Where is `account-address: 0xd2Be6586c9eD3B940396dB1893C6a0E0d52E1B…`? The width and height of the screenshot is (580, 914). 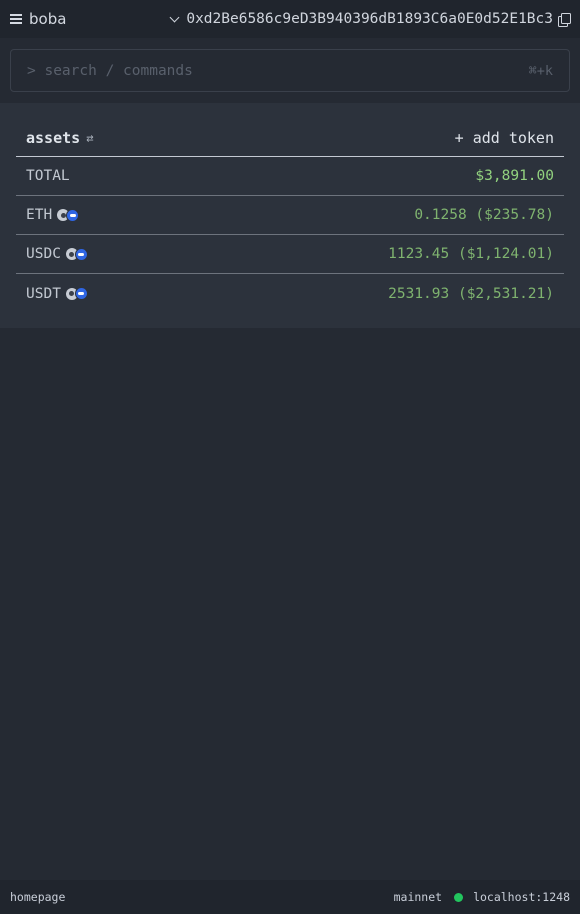 account-address: 0xd2Be6586c9eD3B940396dB1893C6a0E0d52E1B… is located at coordinates (369, 19).